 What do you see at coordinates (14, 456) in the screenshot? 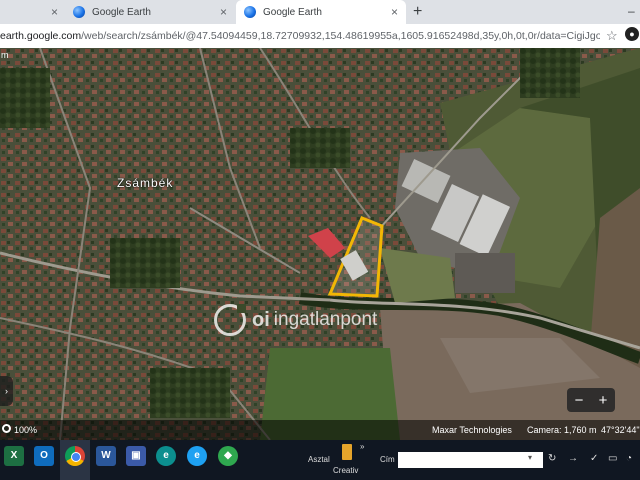
I see `excel-icon: X` at bounding box center [14, 456].